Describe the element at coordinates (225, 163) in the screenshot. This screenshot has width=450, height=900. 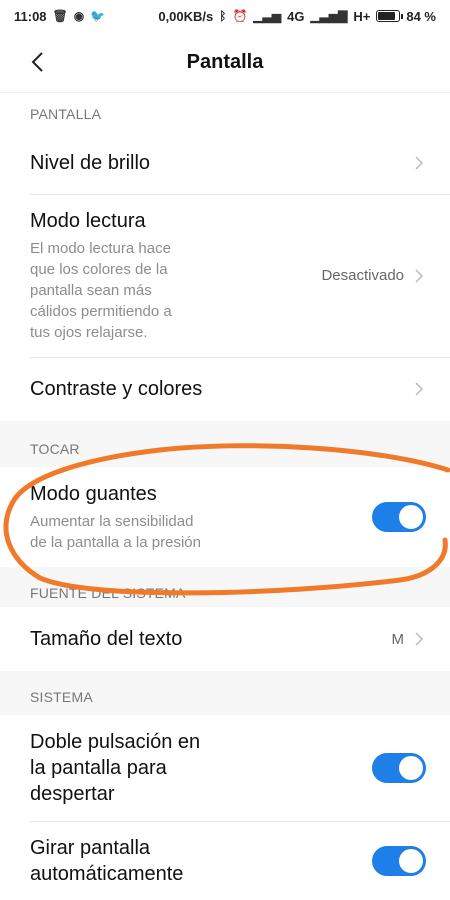
I see `row-nivel-brillo: Nivel de brillo` at that location.